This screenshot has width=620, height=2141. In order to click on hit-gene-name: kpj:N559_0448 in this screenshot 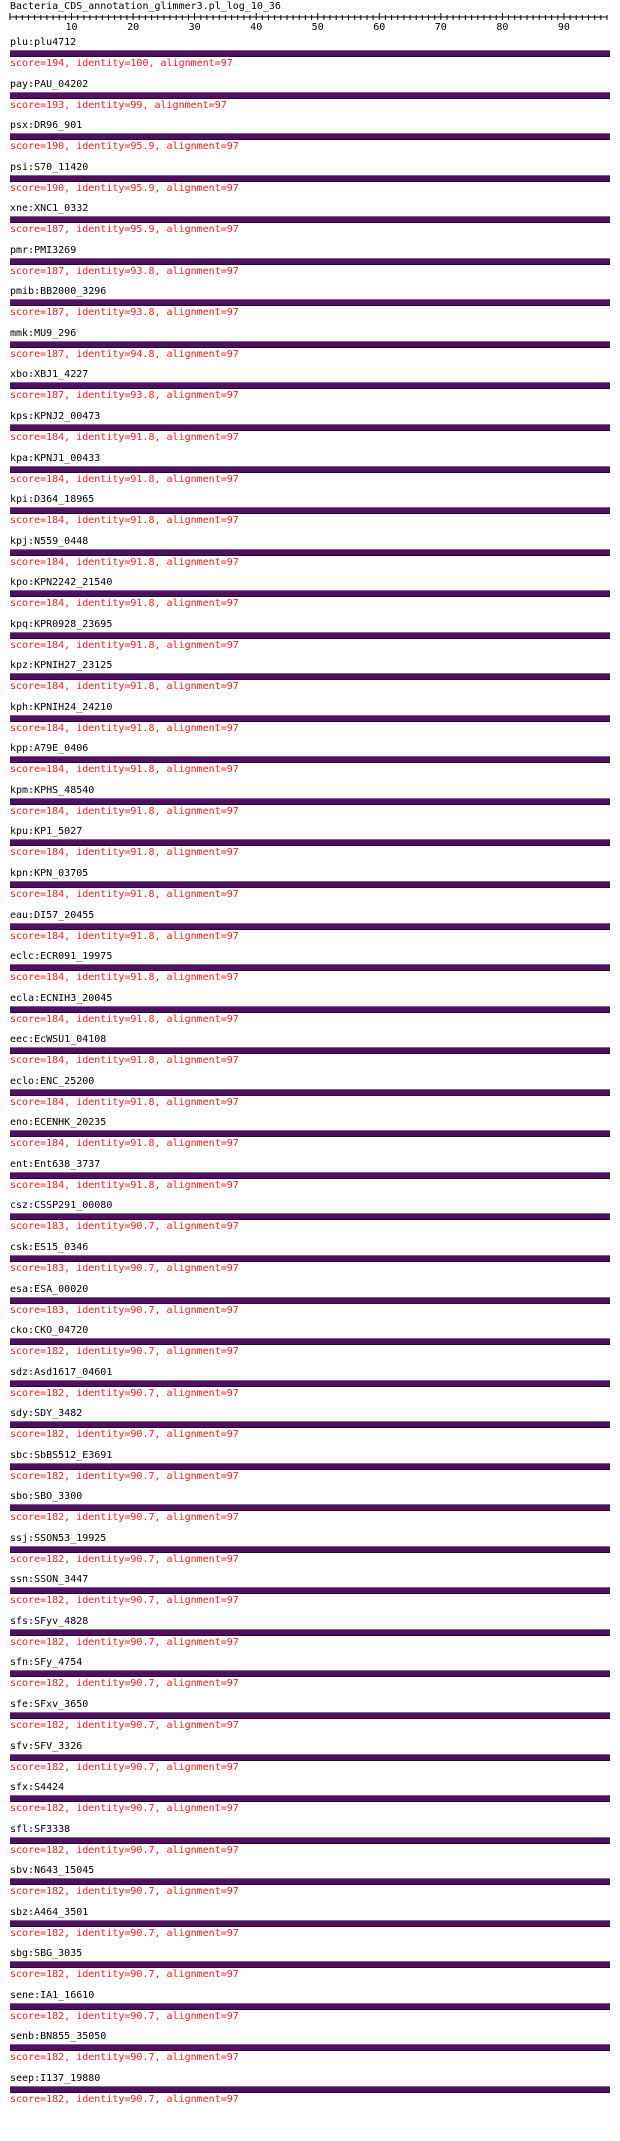, I will do `click(49, 542)`.